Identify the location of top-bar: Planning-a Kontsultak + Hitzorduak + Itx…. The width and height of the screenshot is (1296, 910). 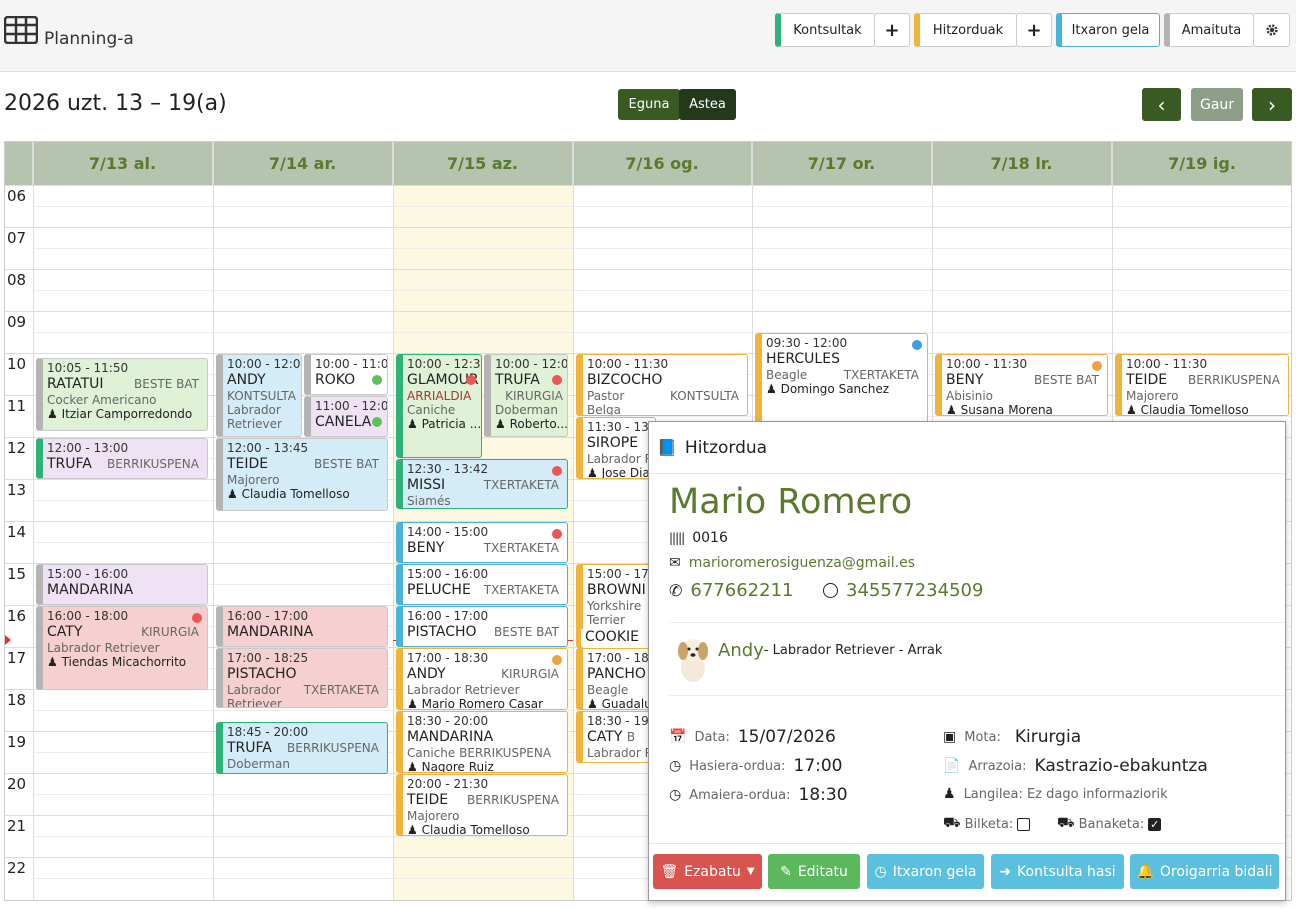
(648, 36).